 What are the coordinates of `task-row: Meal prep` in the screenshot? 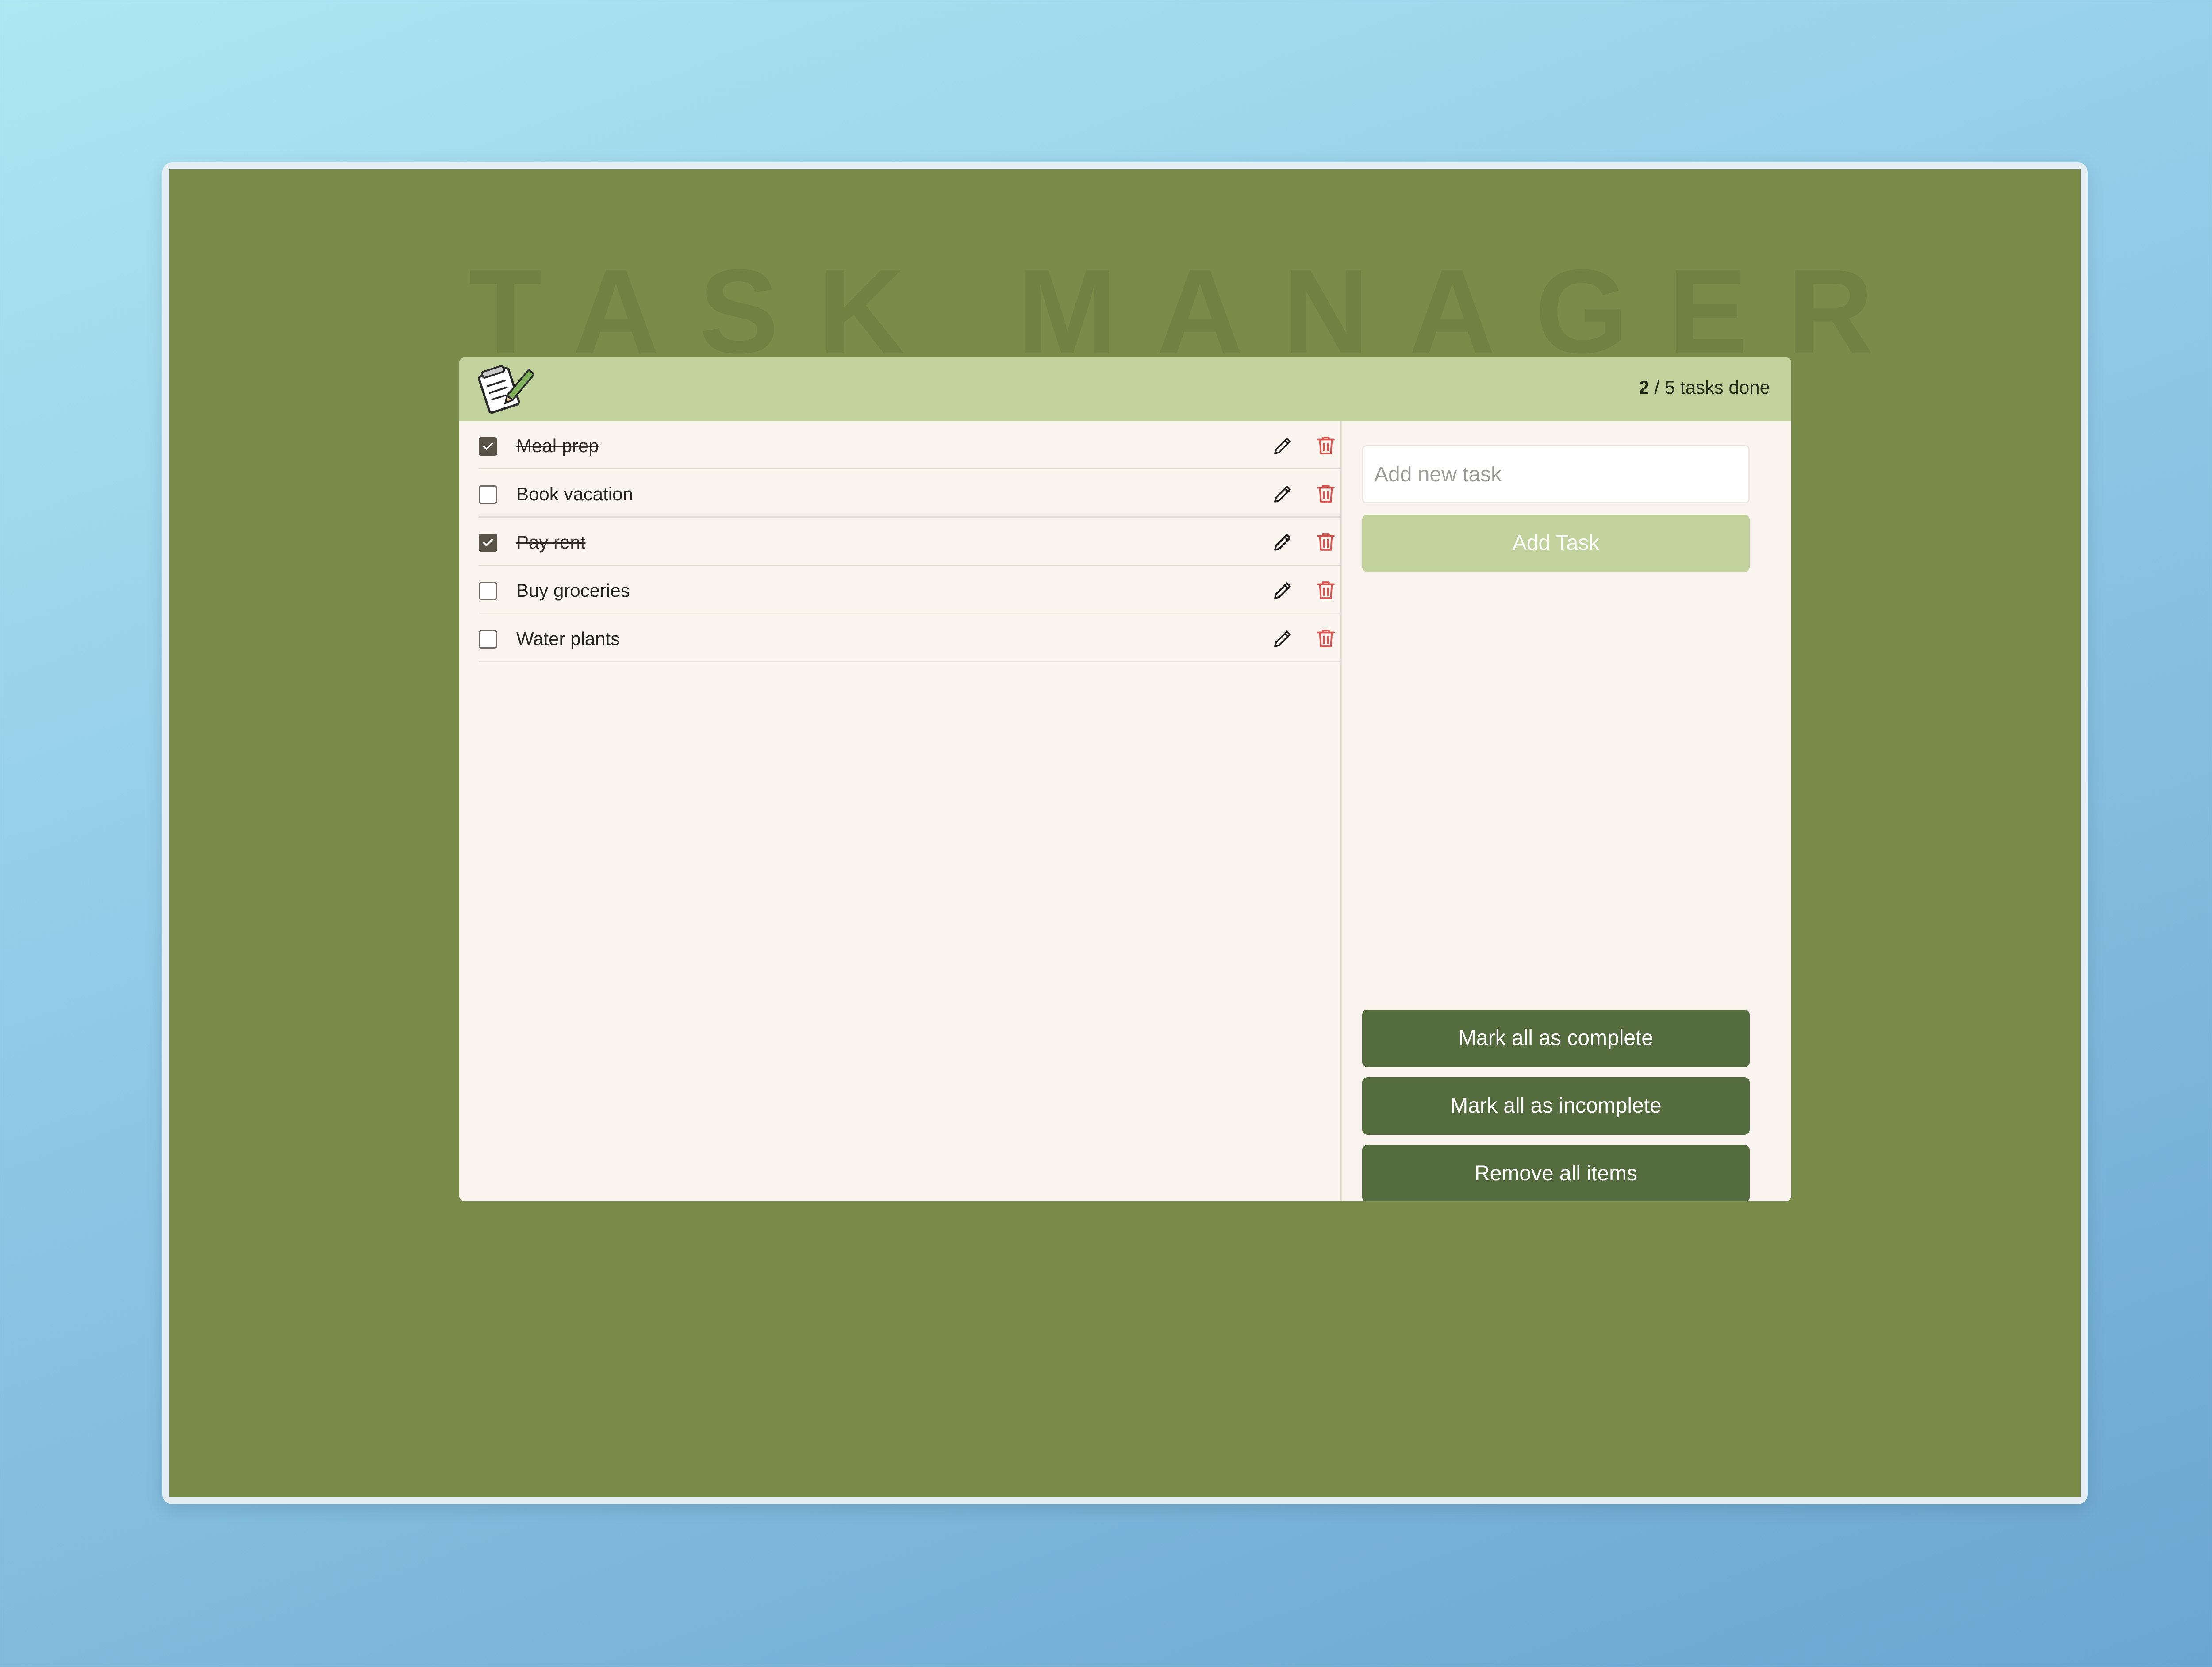 It's located at (910, 445).